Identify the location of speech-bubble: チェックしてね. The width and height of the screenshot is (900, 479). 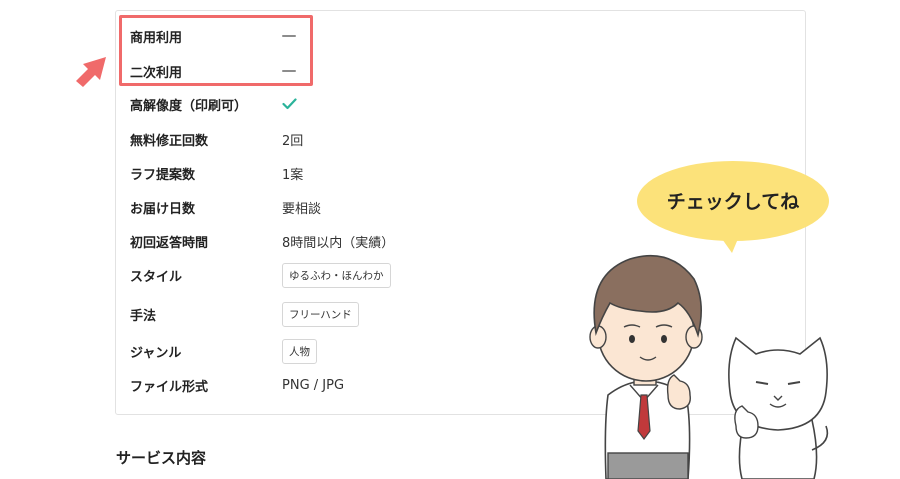
(733, 207).